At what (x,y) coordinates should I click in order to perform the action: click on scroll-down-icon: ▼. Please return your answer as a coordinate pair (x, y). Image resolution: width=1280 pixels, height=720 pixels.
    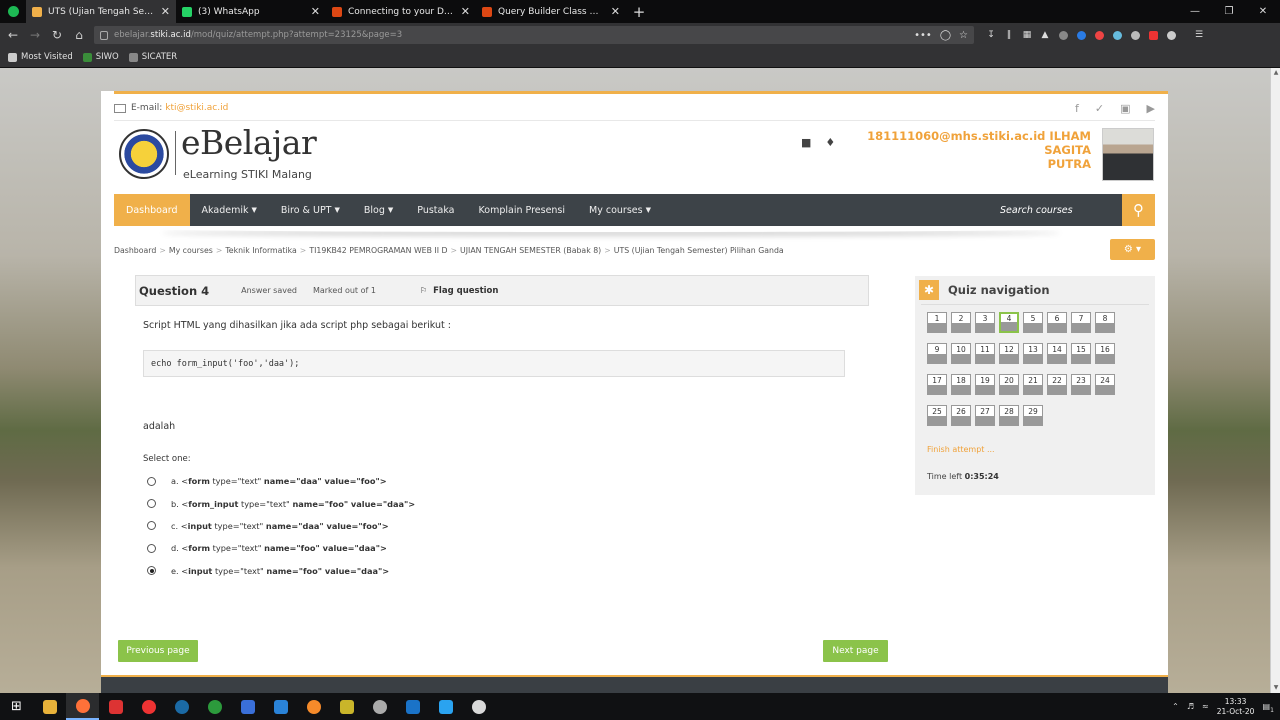
    Looking at the image, I should click on (1275, 688).